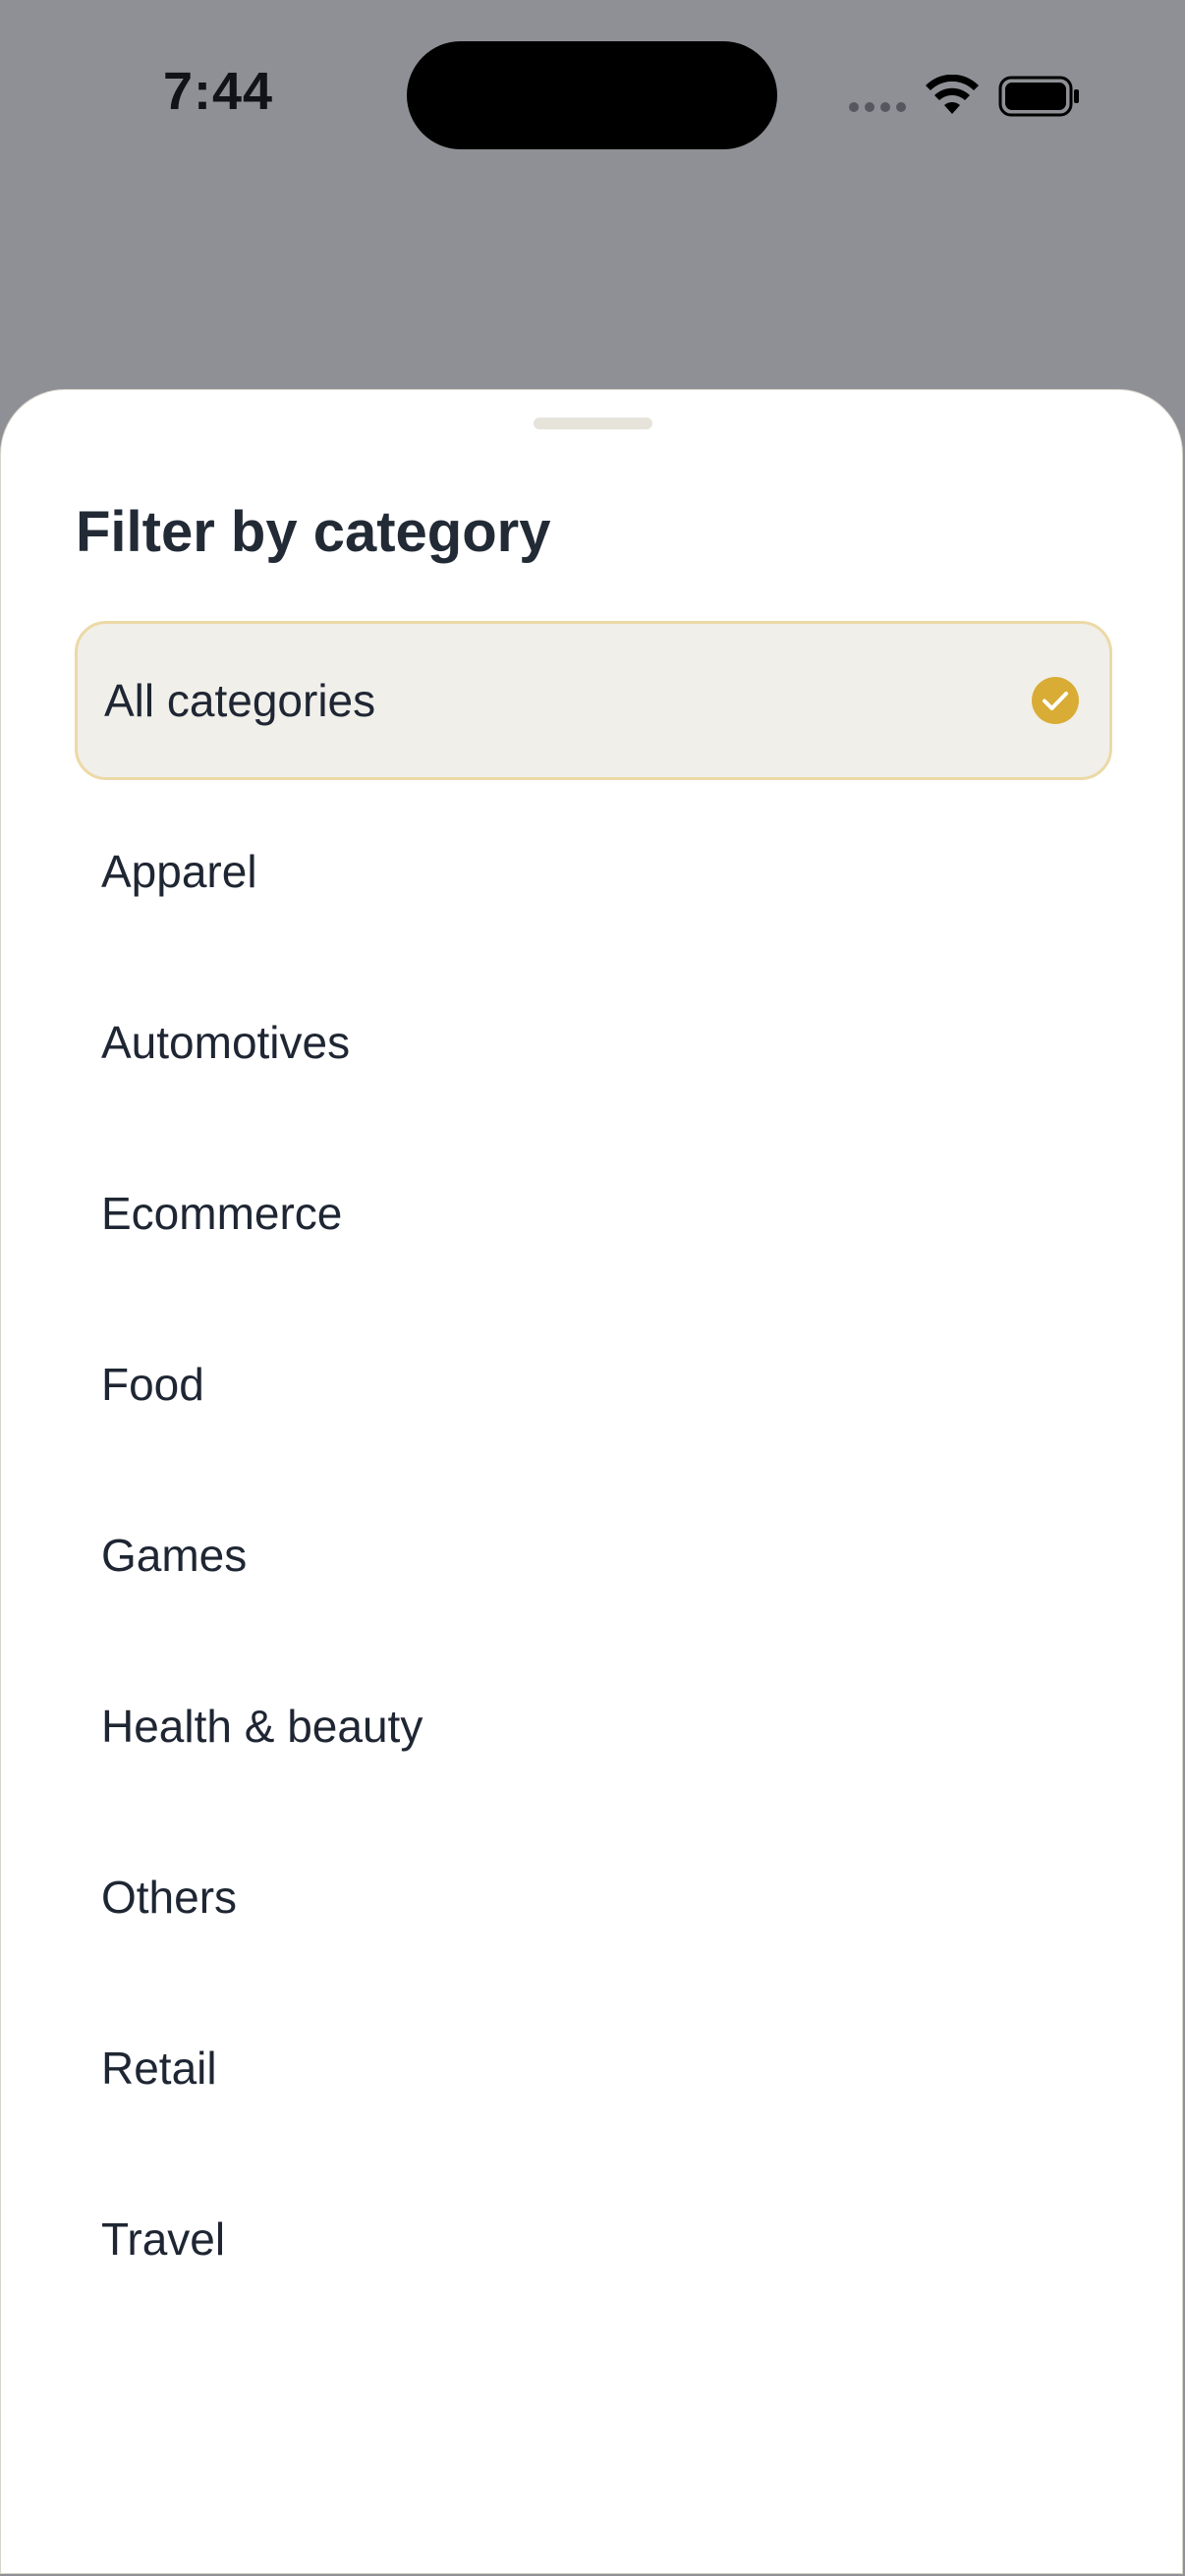 This screenshot has width=1185, height=2576. What do you see at coordinates (1038, 96) in the screenshot?
I see `battery-icon` at bounding box center [1038, 96].